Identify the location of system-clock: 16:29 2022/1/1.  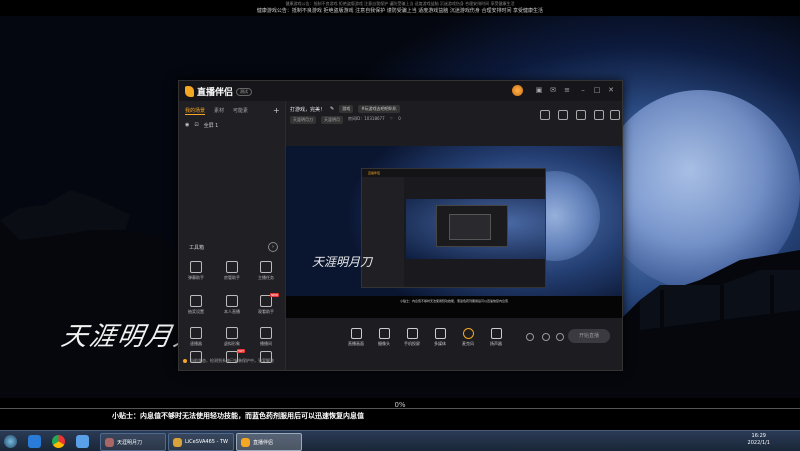
(759, 440).